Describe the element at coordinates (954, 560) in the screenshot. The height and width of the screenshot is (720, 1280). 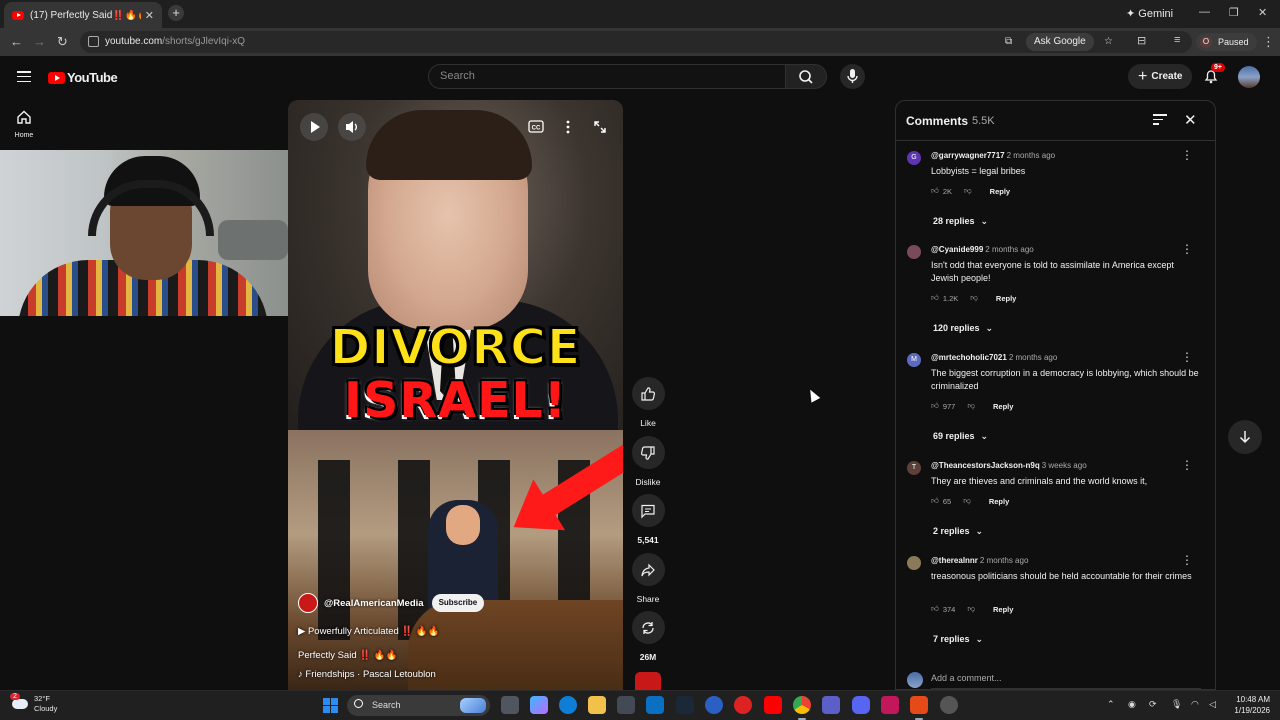
I see `comment-author: @therealnnr` at that location.